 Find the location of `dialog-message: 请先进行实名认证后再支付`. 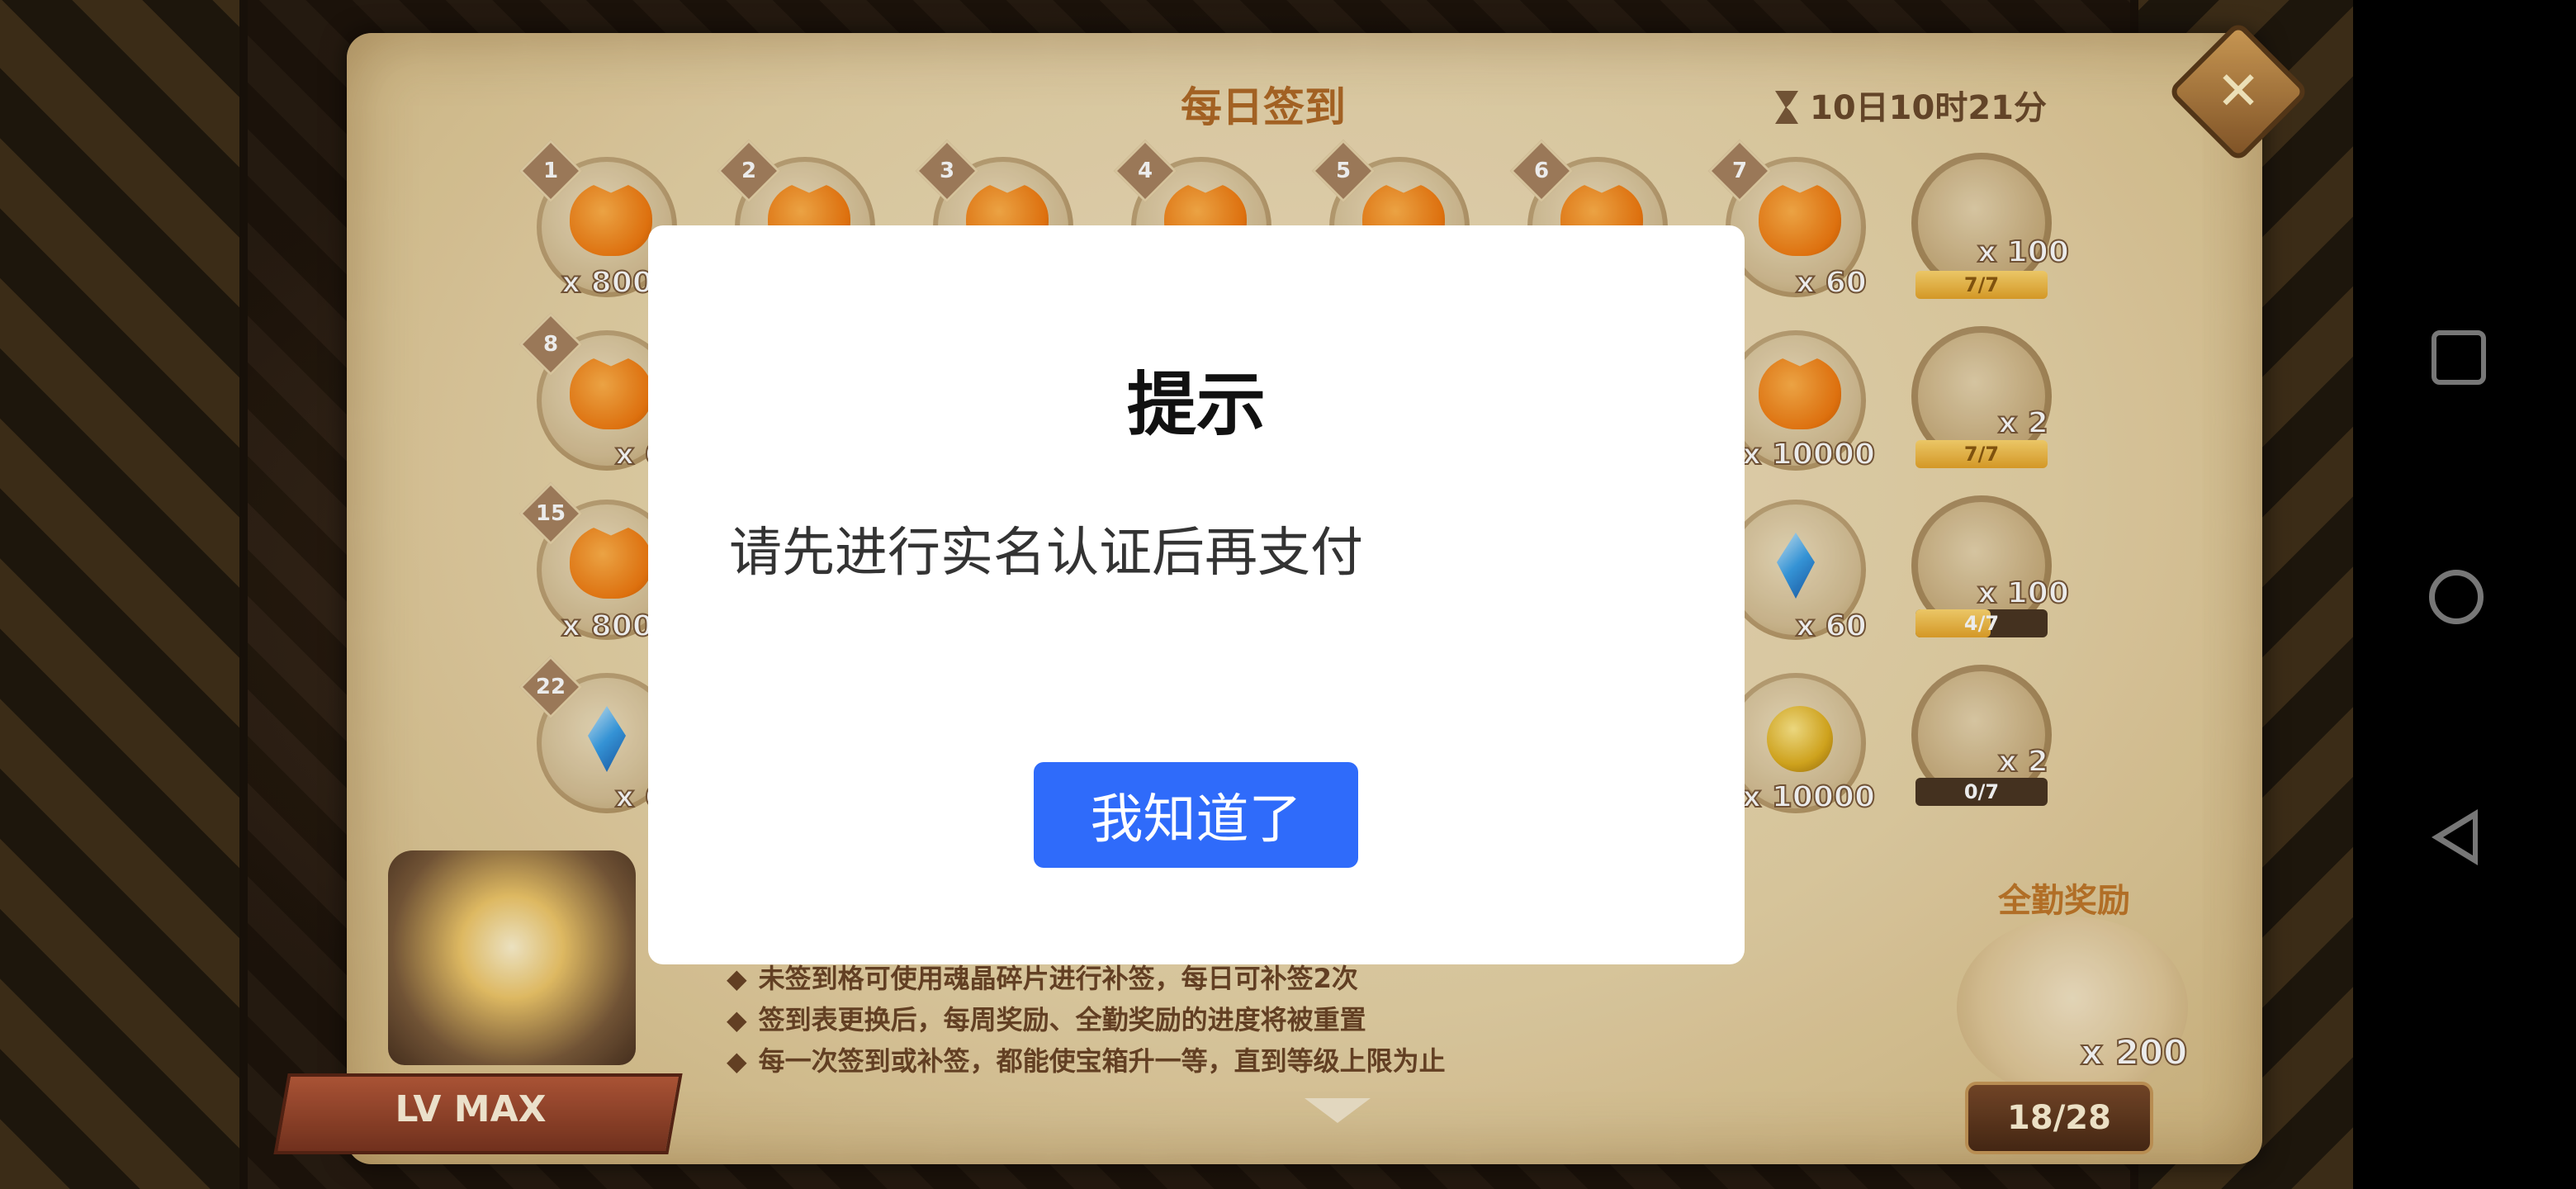

dialog-message: 请先进行实名认证后再支付 is located at coordinates (1046, 553).